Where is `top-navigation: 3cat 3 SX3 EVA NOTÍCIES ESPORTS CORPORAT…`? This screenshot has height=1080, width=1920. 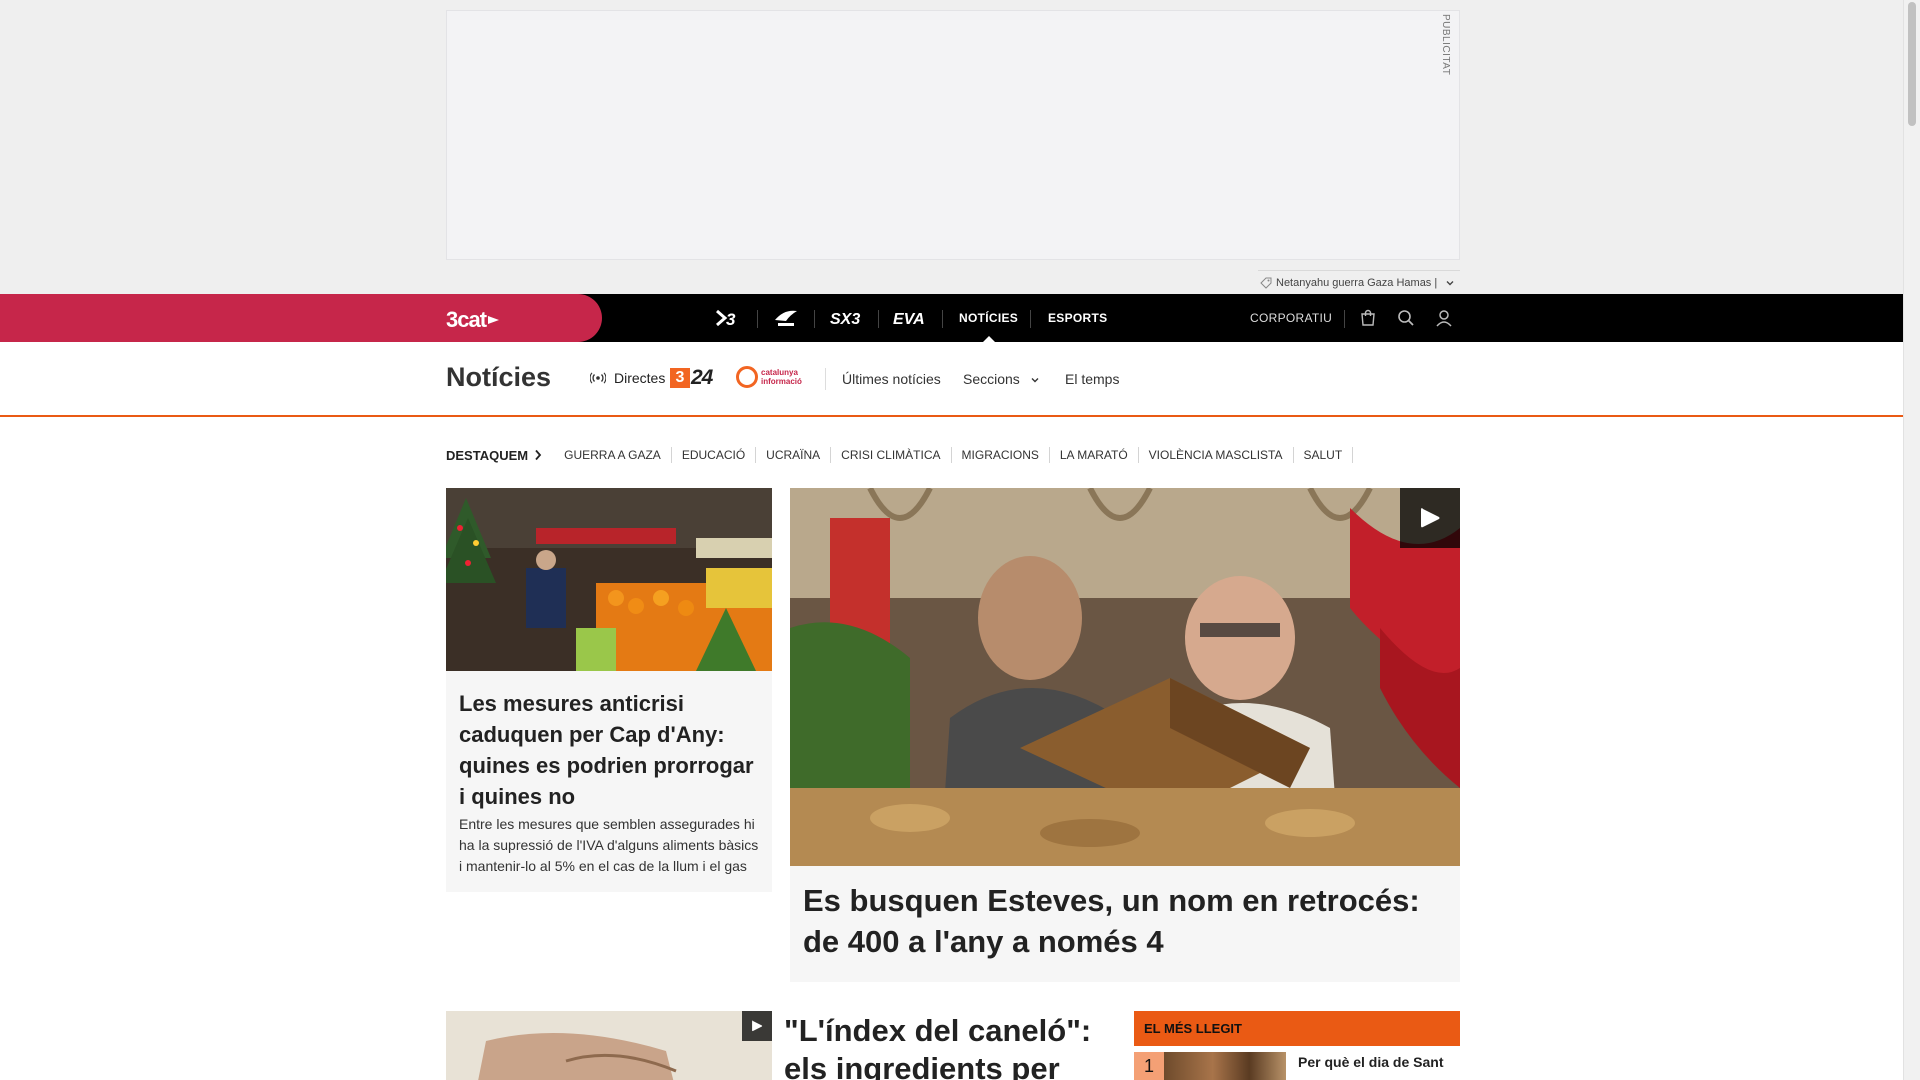
top-navigation: 3cat 3 SX3 EVA NOTÍCIES ESPORTS CORPORAT… is located at coordinates (951, 318).